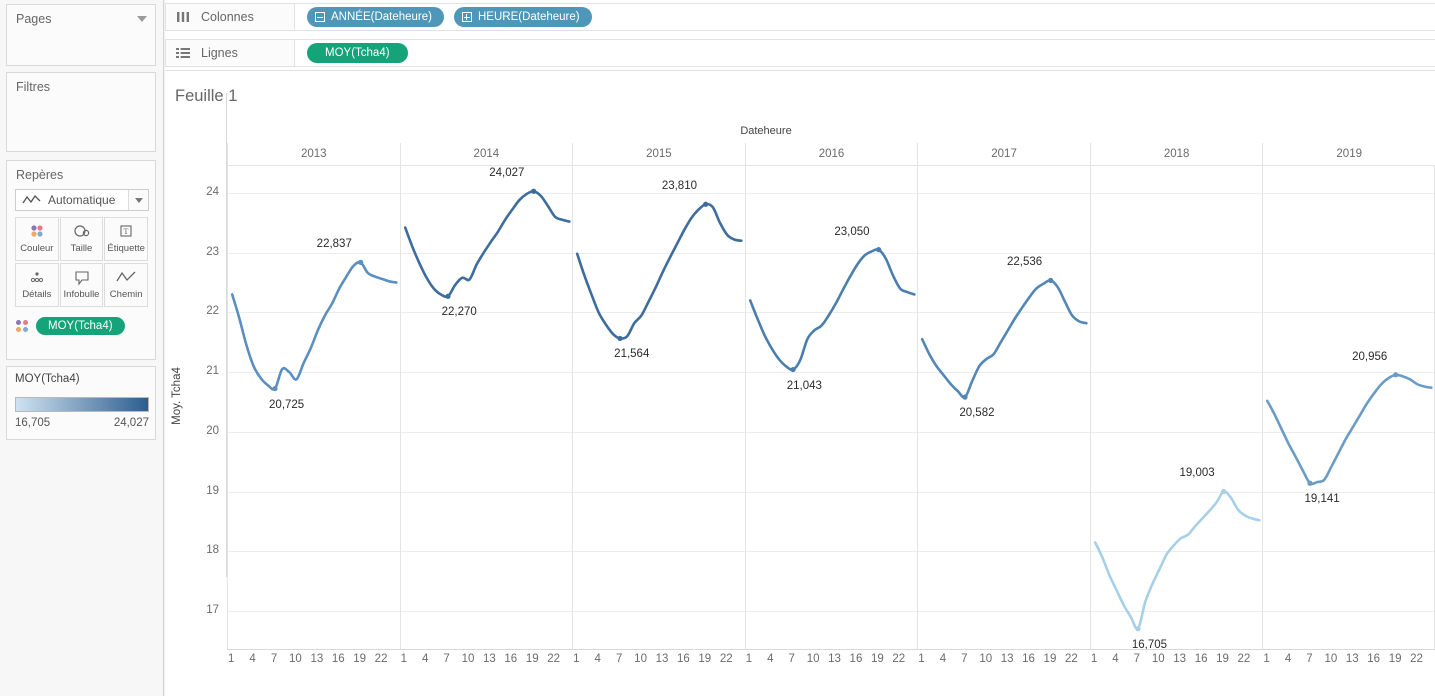  I want to click on pill-annee-dateheure: ANNÉE(Dateheure), so click(375, 17).